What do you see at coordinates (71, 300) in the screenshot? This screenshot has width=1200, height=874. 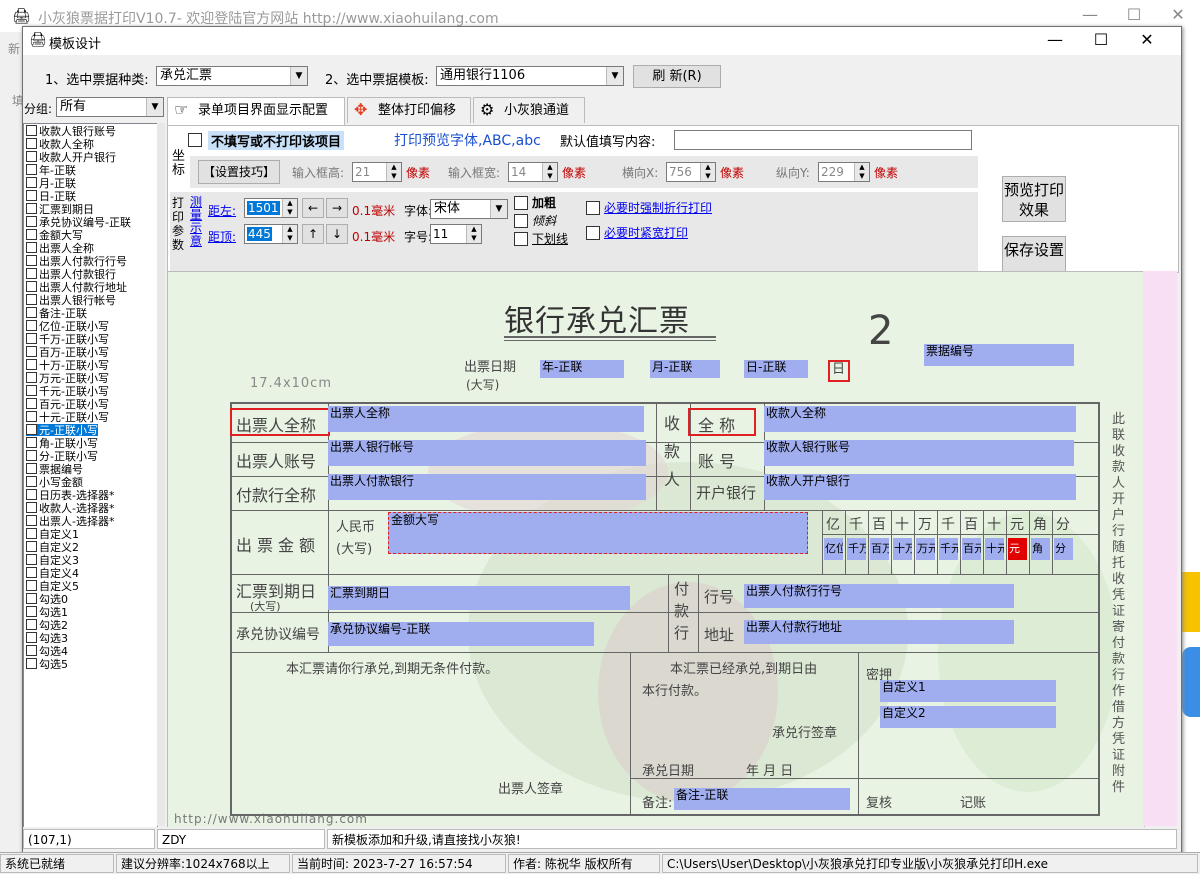 I see `list-item: 出票人银行帐号` at bounding box center [71, 300].